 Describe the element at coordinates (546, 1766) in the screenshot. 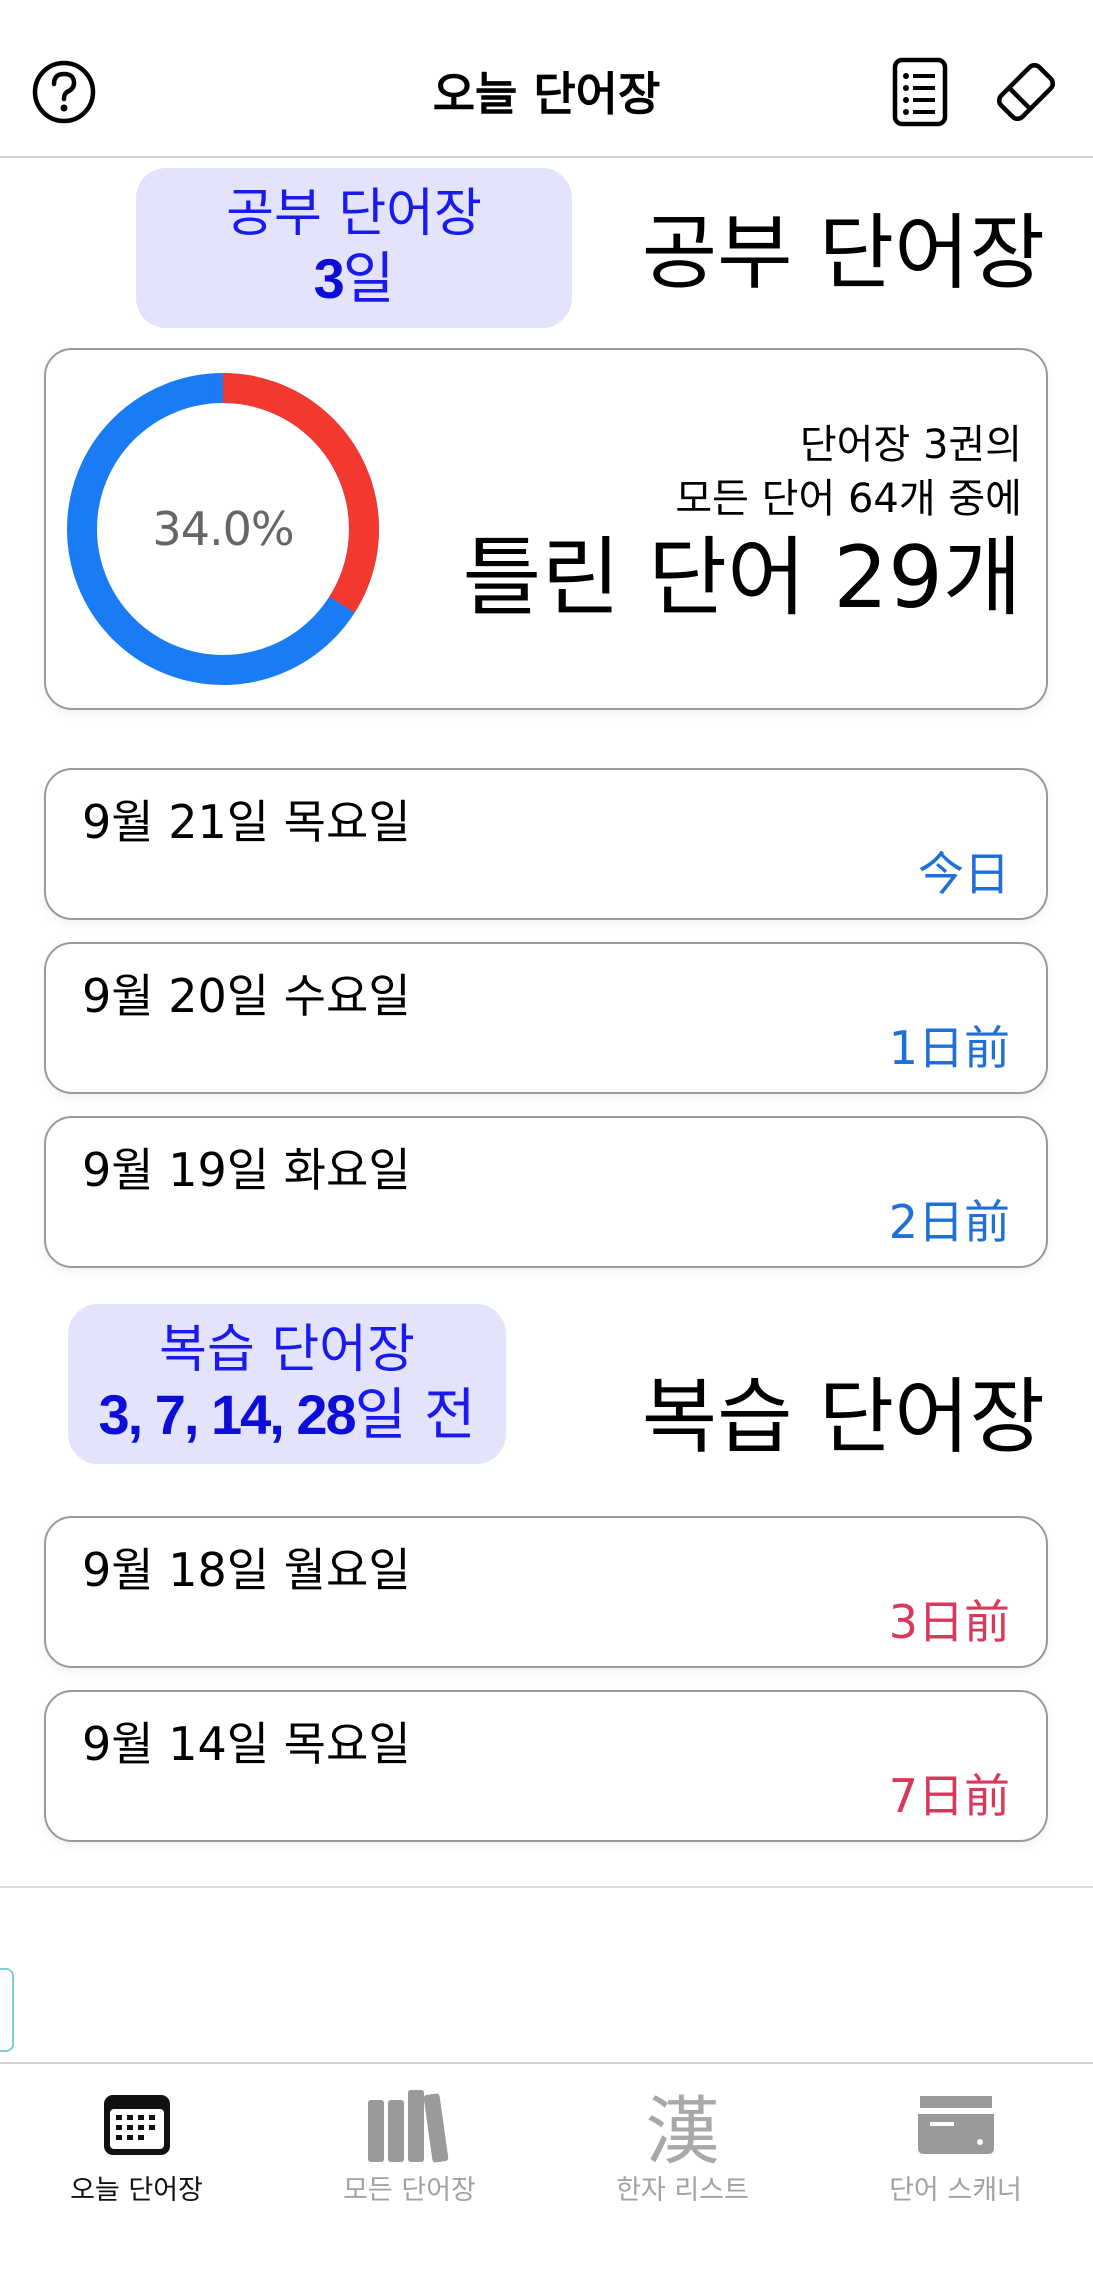

I see `day-card: 9월 14일 목요일 7日前` at that location.